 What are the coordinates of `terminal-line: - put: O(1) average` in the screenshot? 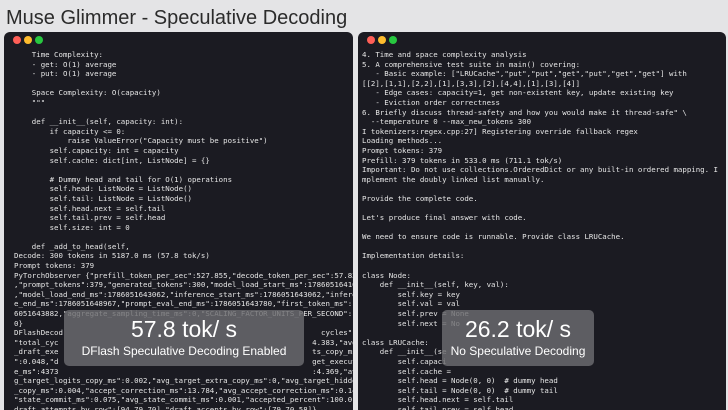 It's located at (65, 74).